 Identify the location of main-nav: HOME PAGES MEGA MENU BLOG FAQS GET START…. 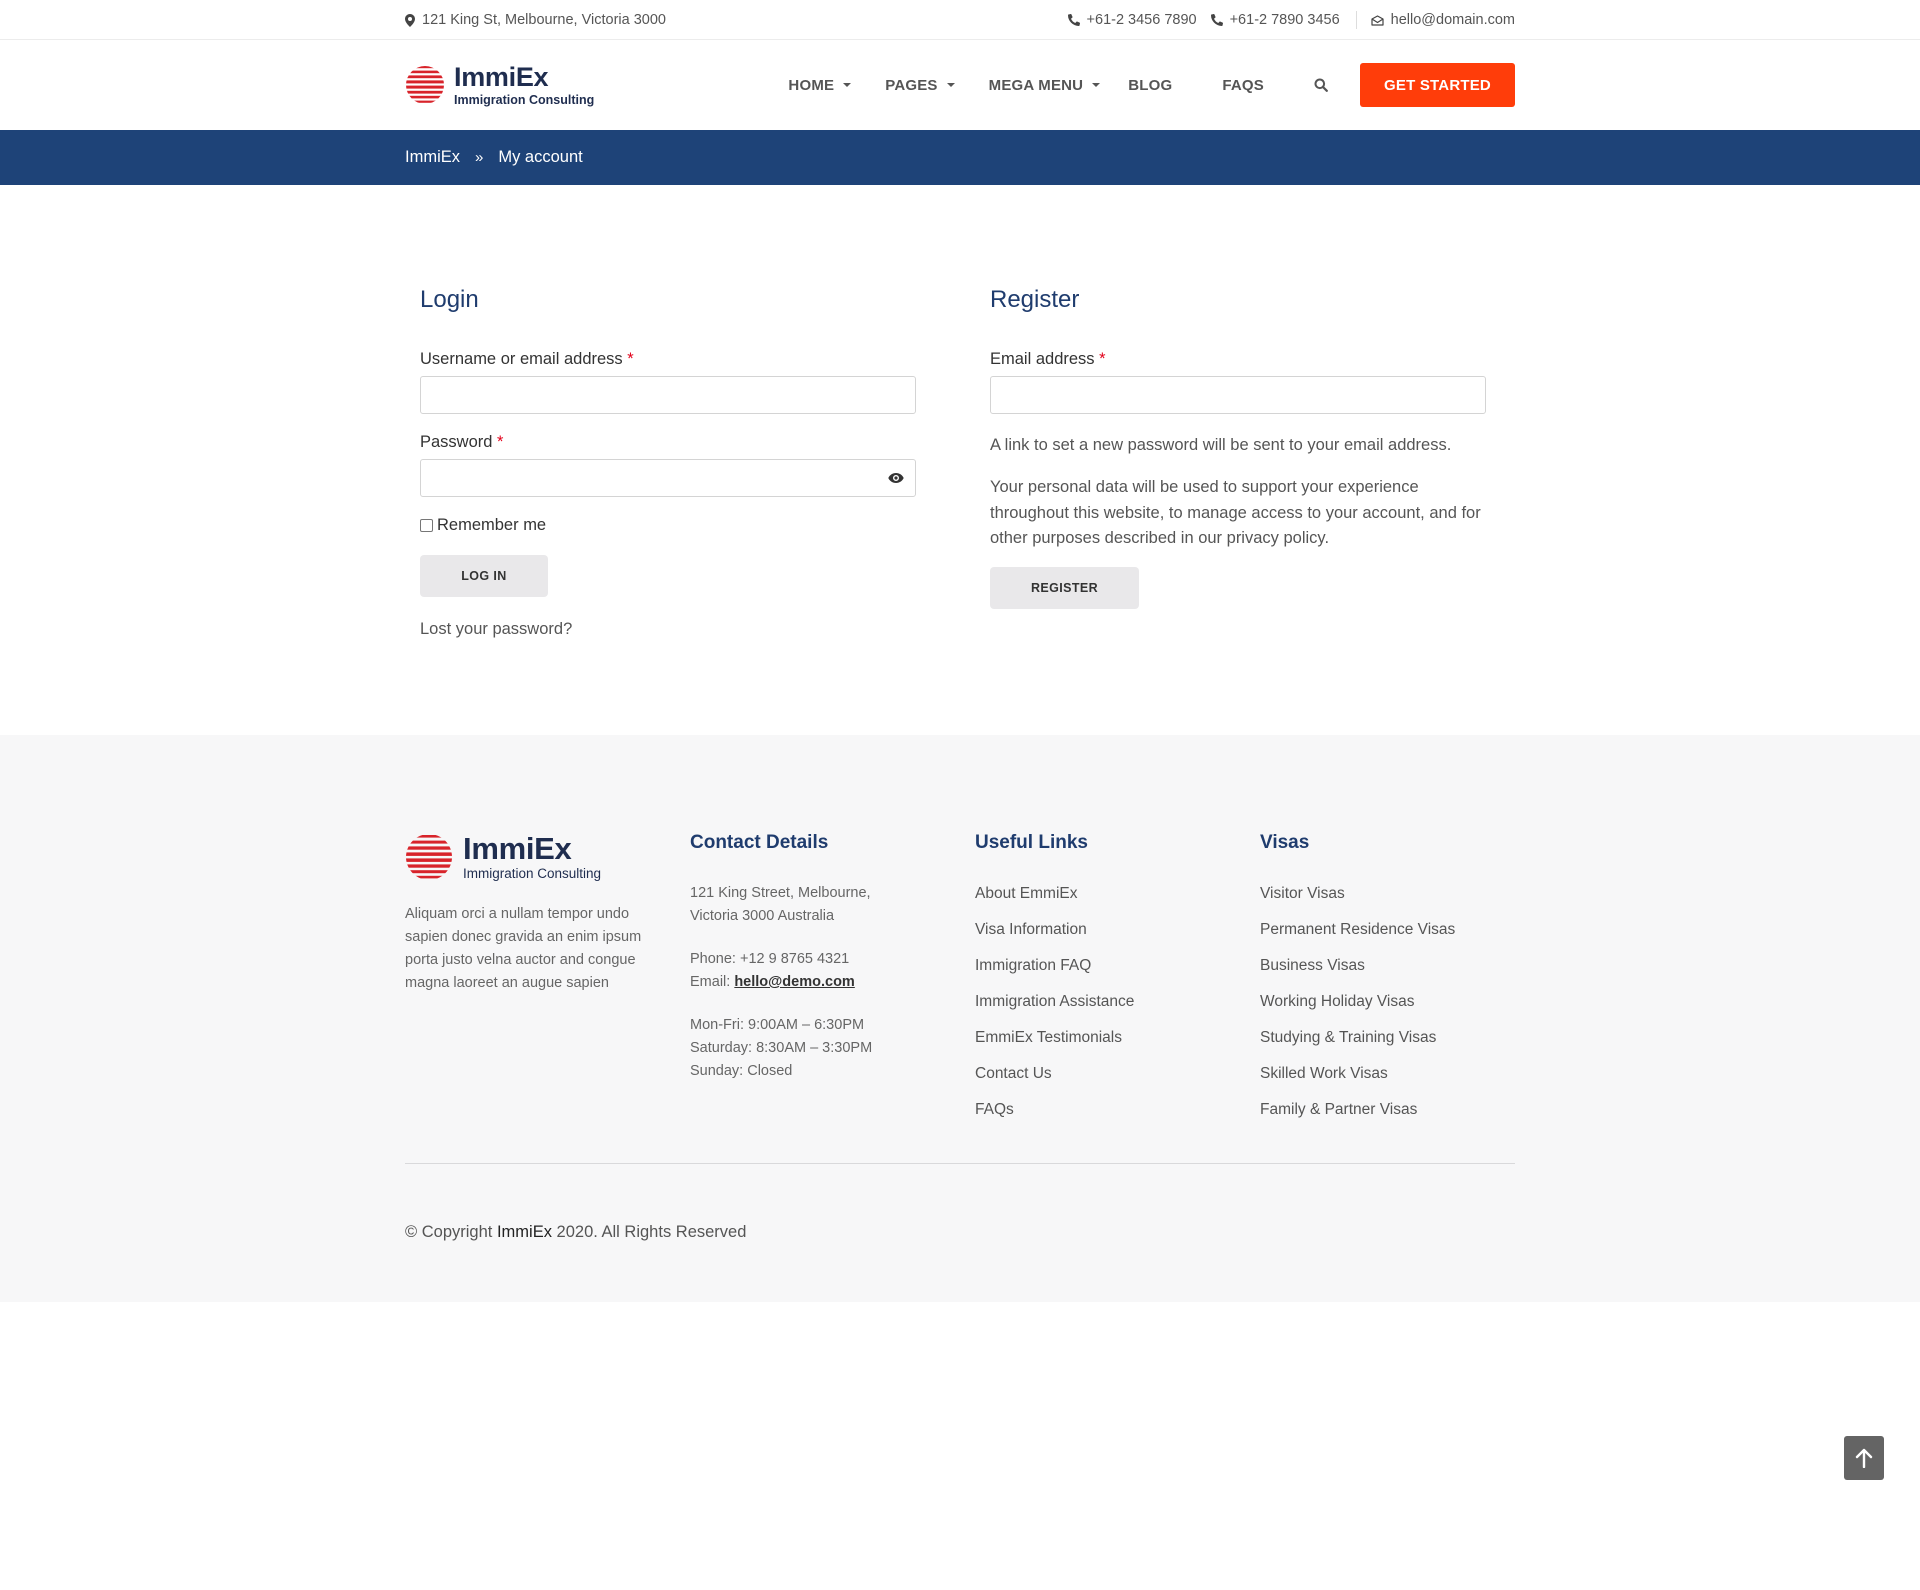
(1134, 85).